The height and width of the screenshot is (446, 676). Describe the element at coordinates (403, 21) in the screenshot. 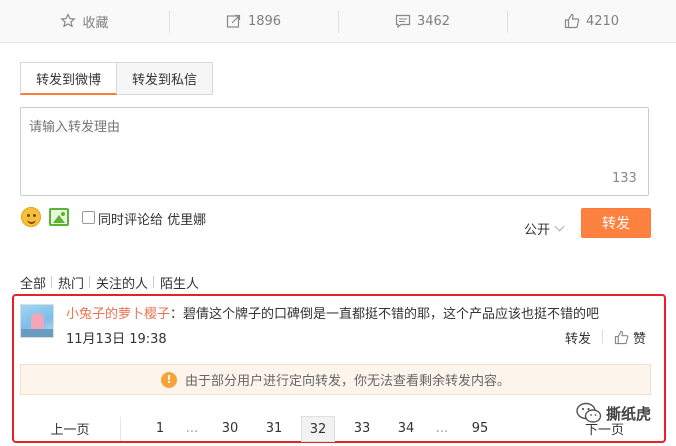

I see `comment-icon` at that location.